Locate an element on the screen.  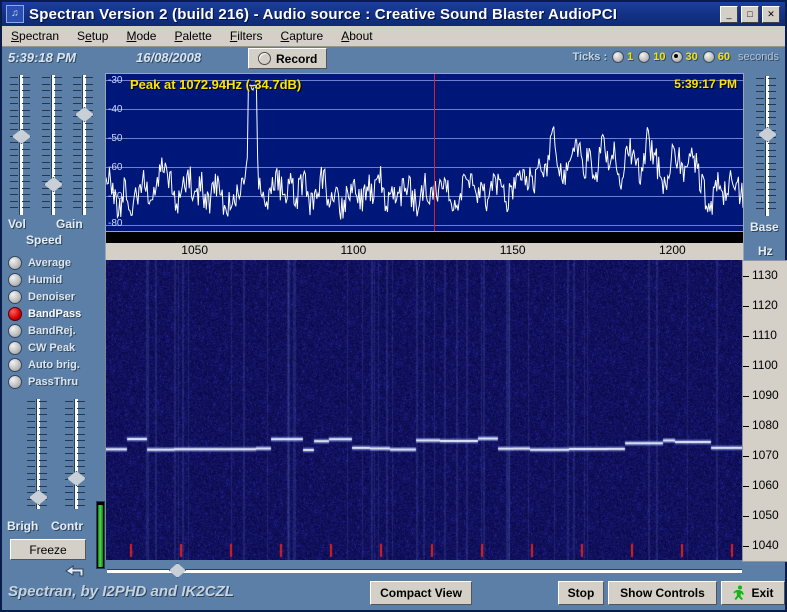
ticks-radio-group: Ticks : 1 10 30 60 seconds is located at coordinates (675, 57).